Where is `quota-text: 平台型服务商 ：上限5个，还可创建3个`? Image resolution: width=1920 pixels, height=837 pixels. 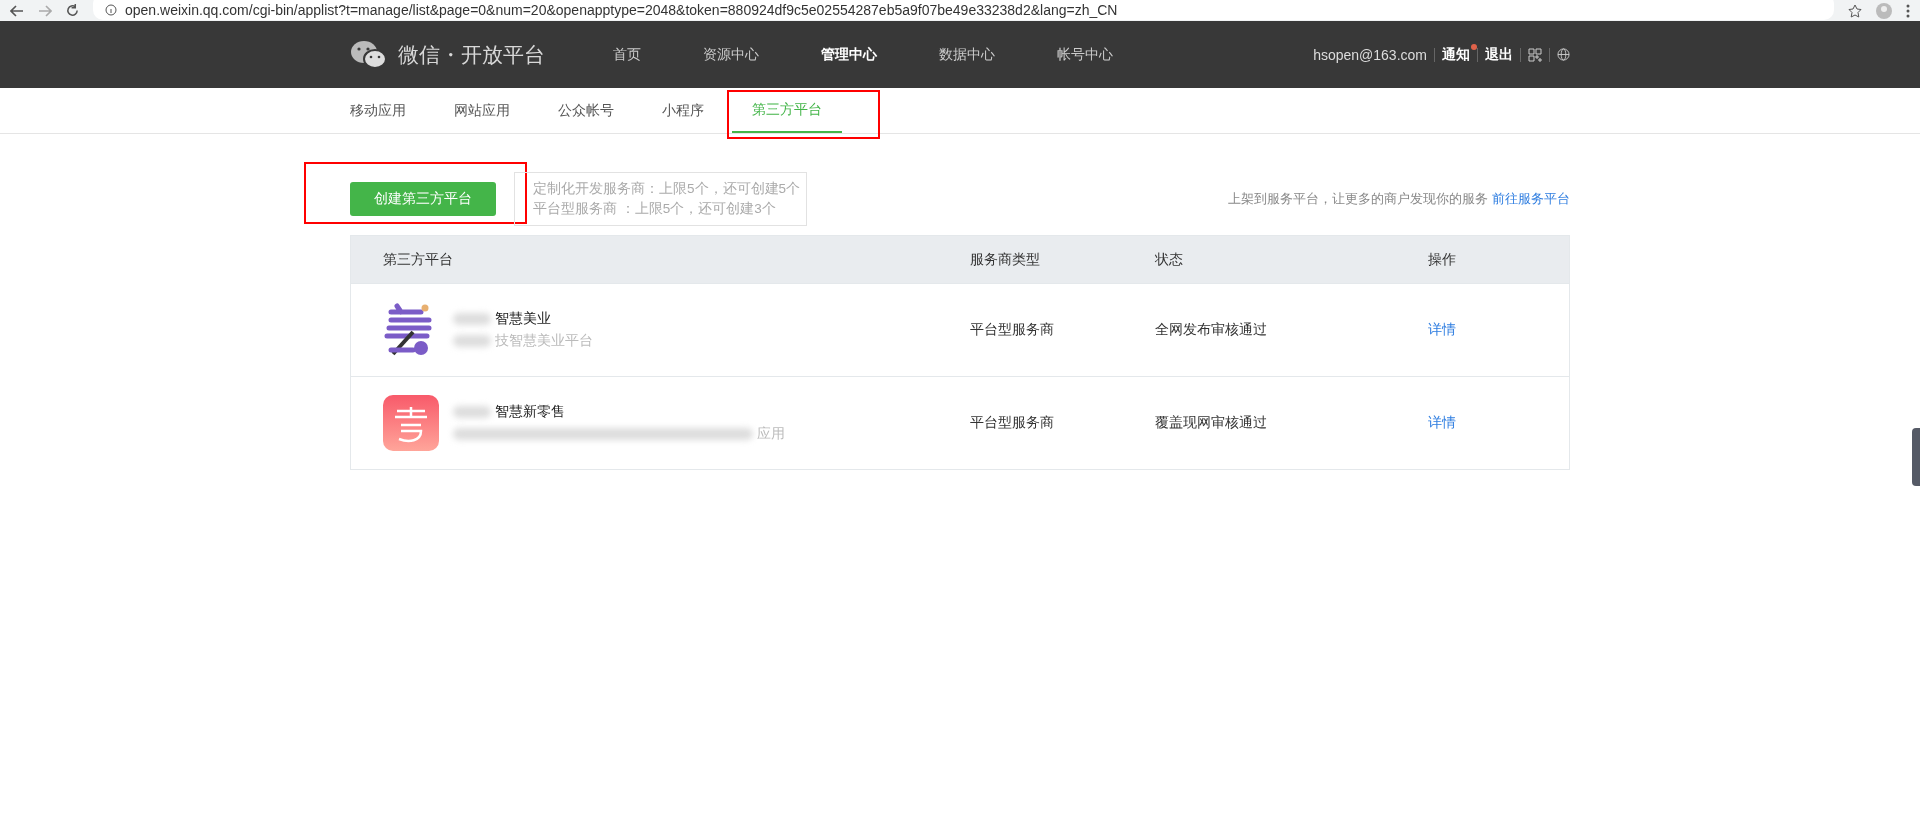
quota-text: 平台型服务商 ：上限5个，还可创建3个 is located at coordinates (655, 209).